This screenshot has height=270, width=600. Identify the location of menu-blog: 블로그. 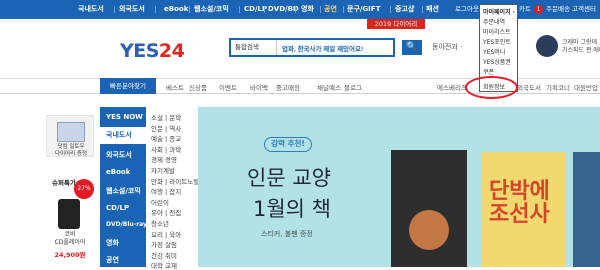
(353, 87).